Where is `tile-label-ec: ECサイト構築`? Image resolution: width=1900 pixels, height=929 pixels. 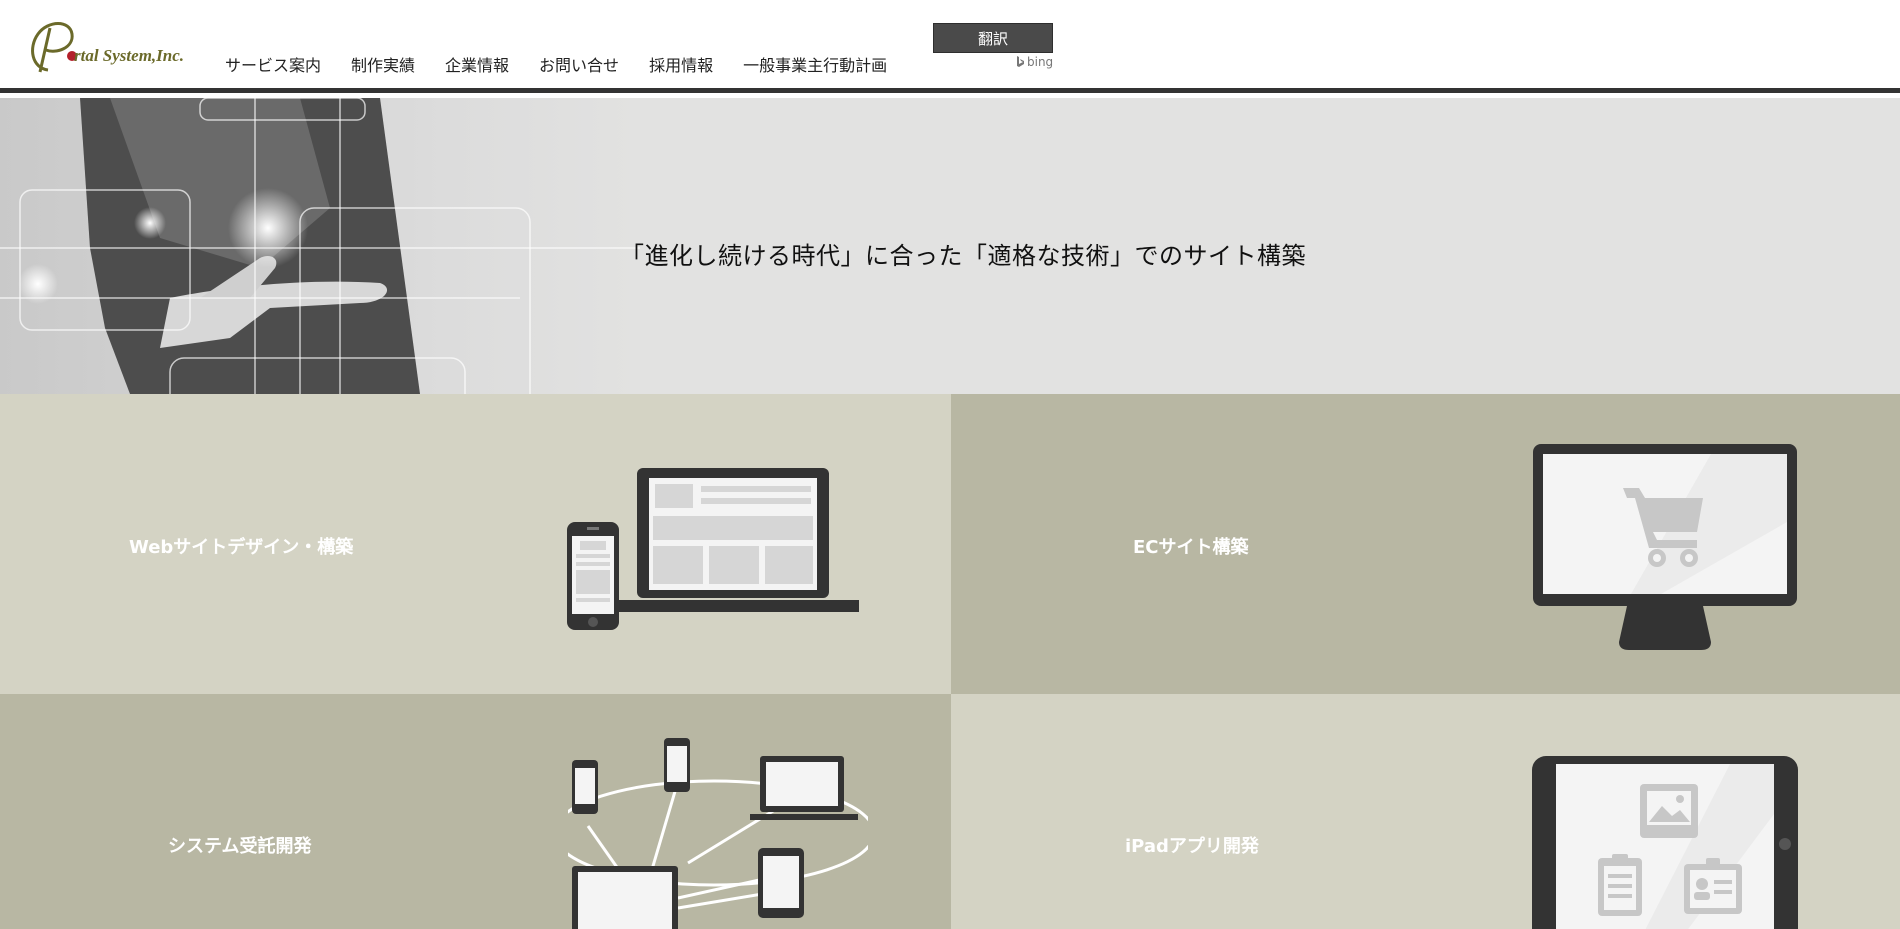
tile-label-ec: ECサイト構築 is located at coordinates (1191, 547).